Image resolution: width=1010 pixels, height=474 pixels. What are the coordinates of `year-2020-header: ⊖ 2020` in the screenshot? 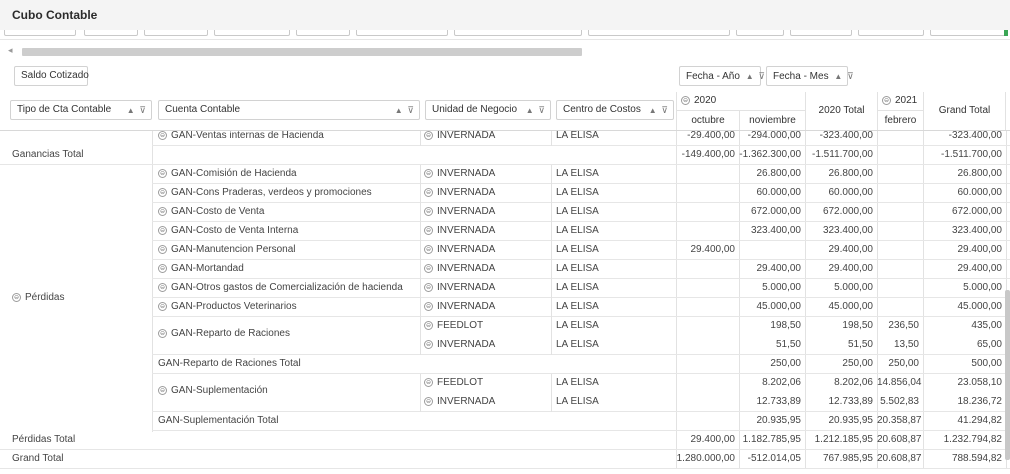 It's located at (740, 101).